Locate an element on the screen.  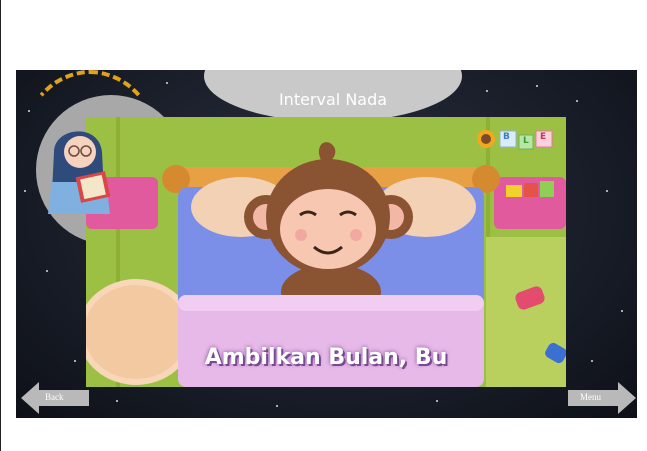
window-edge is located at coordinates (0, 225).